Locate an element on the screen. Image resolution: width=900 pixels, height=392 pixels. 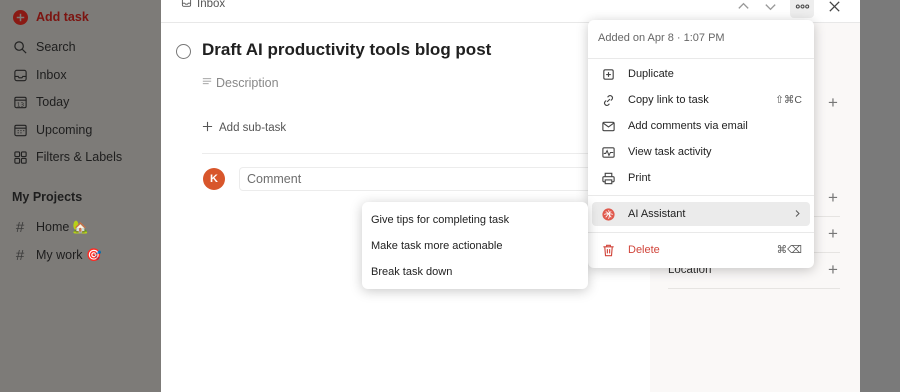
add-task-button: Add task is located at coordinates (50, 17).